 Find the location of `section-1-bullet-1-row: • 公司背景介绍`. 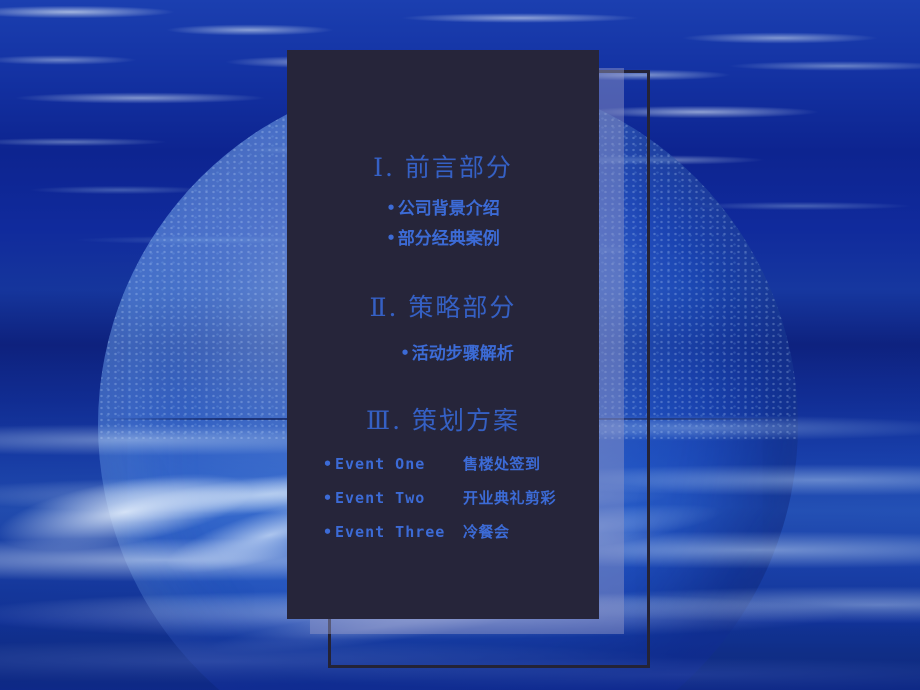

section-1-bullet-1-row: • 公司背景介绍 is located at coordinates (443, 206).